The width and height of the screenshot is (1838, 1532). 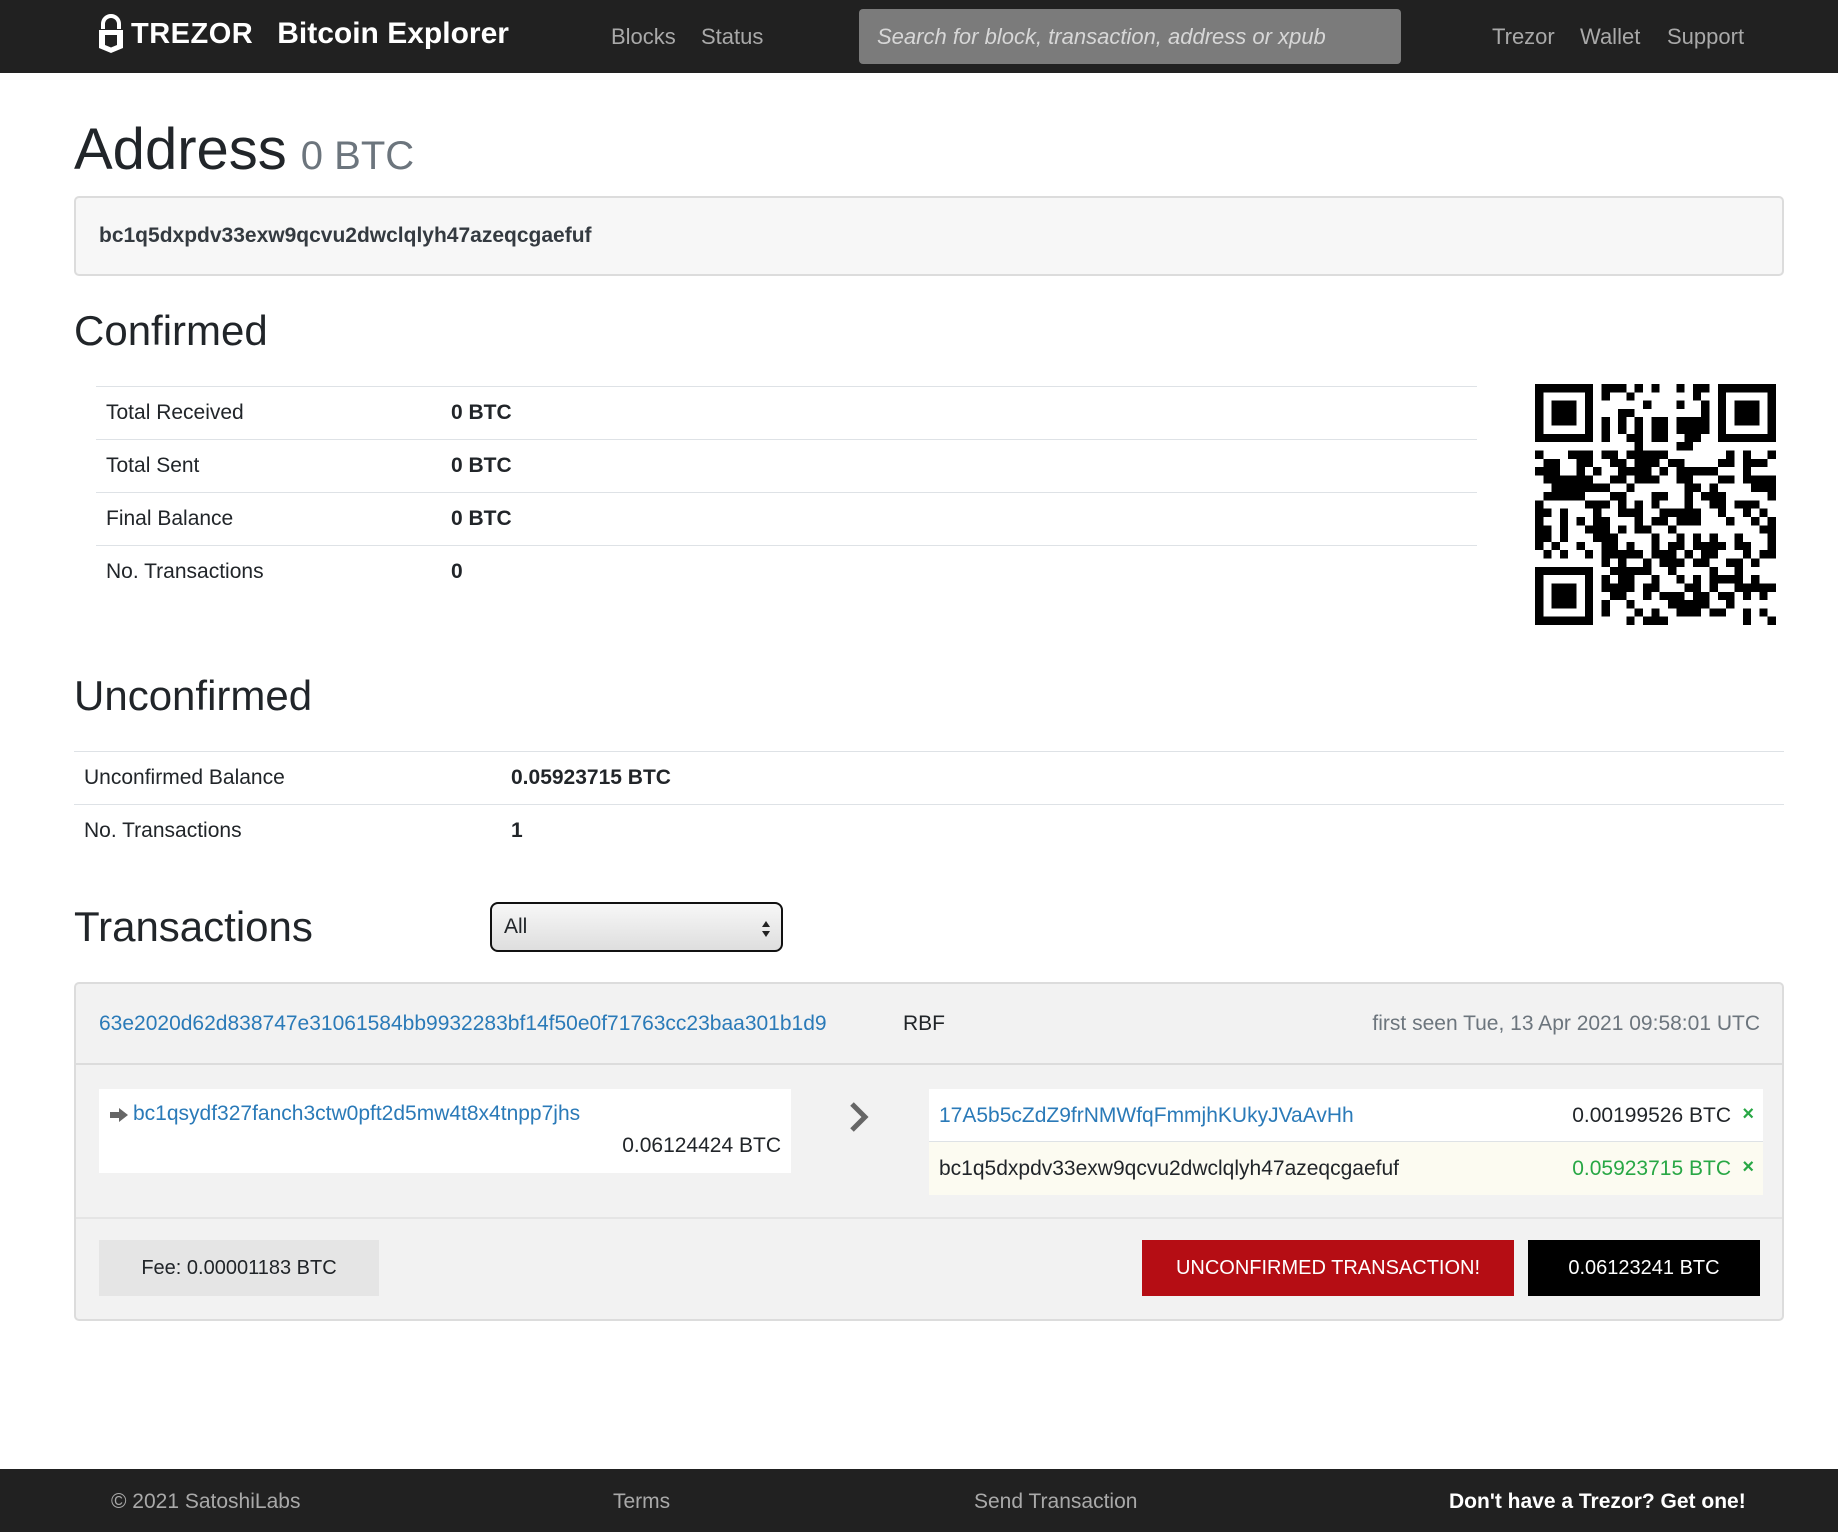 I want to click on chevron-right-icon, so click(x=859, y=1117).